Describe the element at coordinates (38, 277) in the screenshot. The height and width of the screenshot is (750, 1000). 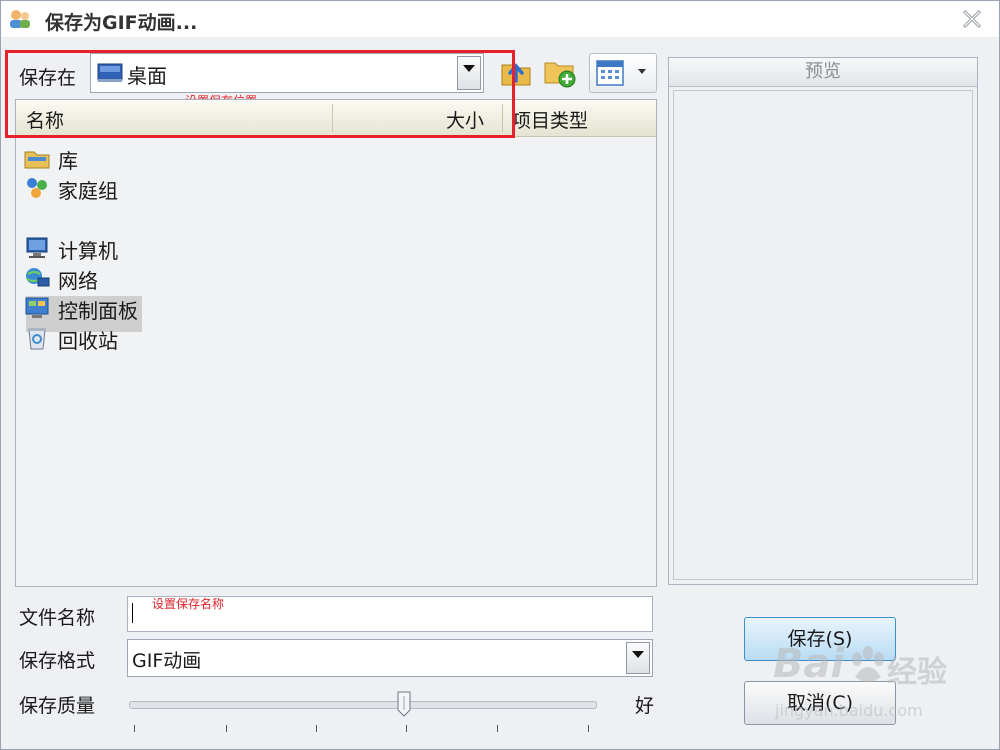
I see `network-icon` at that location.